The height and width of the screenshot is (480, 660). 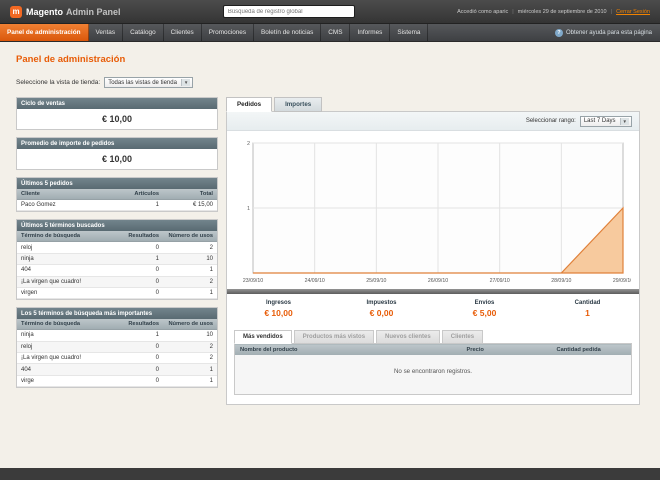 What do you see at coordinates (117, 103) in the screenshot?
I see `section-title: Ciclo de ventas` at bounding box center [117, 103].